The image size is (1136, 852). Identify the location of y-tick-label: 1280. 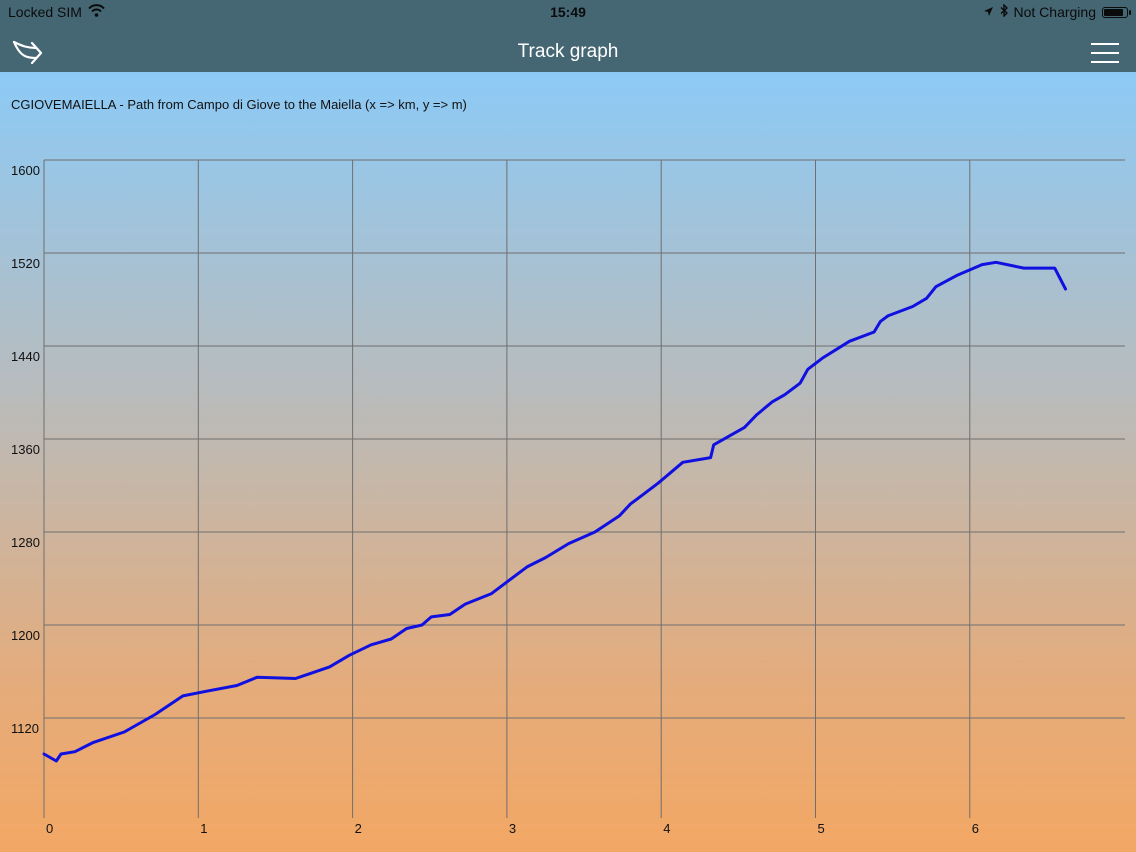
(25, 542).